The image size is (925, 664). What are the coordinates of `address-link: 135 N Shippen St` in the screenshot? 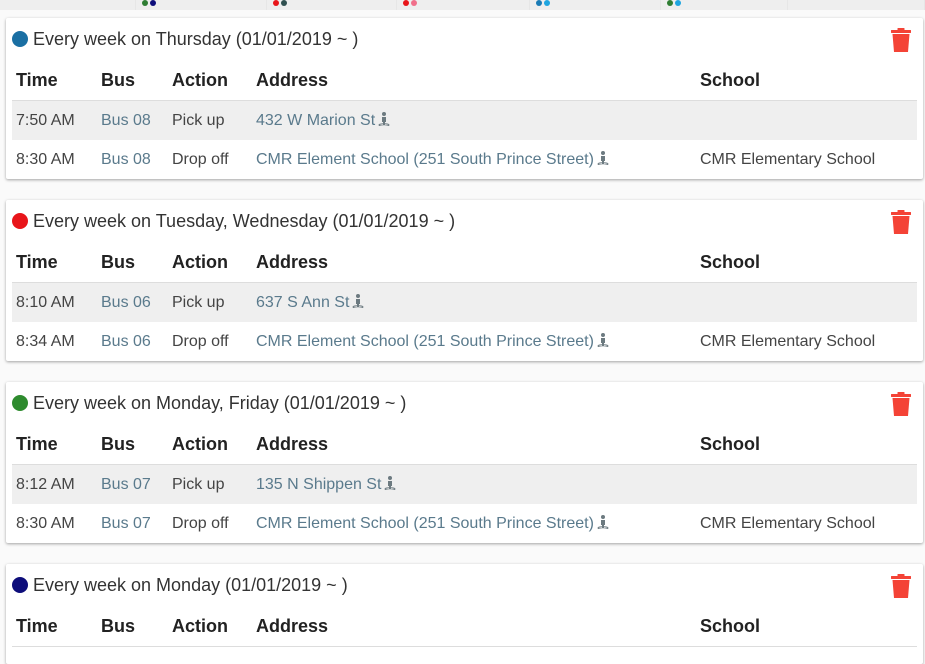 It's located at (326, 484).